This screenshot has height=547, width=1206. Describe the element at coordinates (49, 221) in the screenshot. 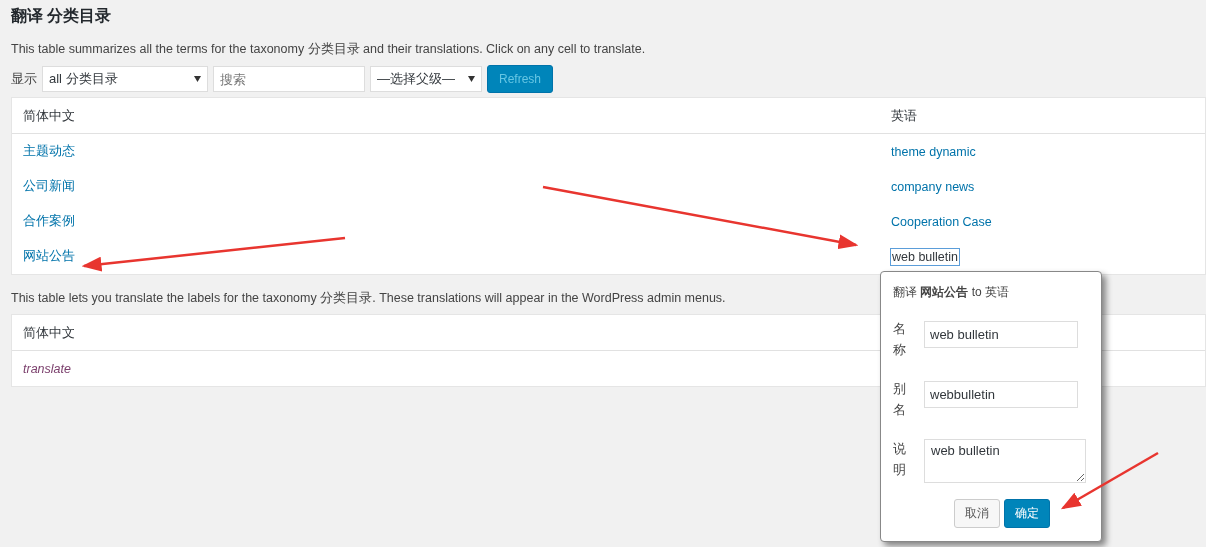

I see `term-link: 合作案例` at that location.